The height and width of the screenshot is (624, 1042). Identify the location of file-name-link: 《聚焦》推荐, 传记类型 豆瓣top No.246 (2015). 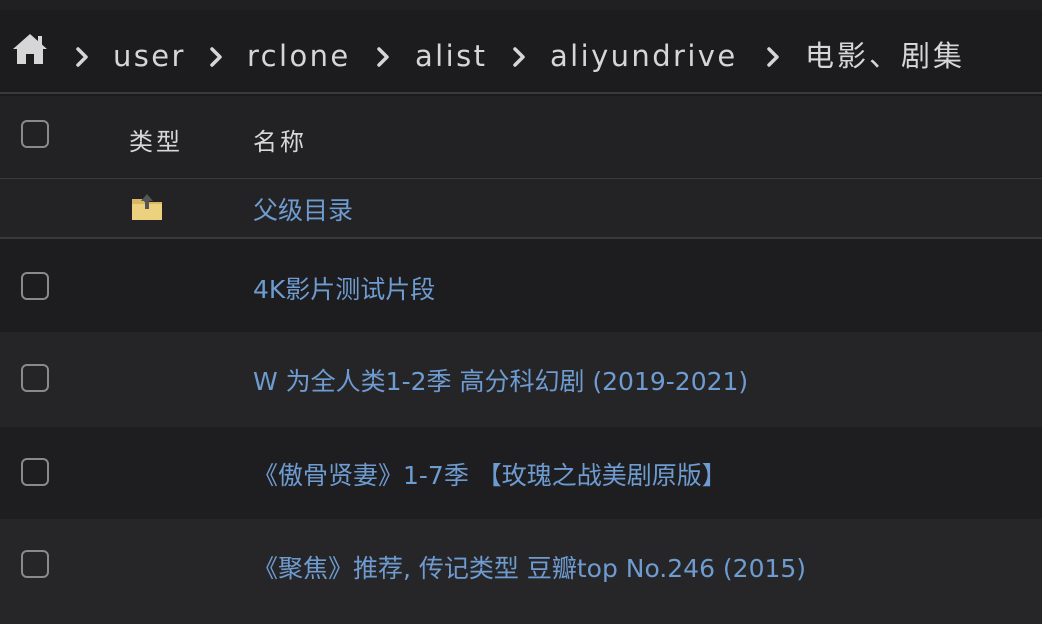
(529, 567).